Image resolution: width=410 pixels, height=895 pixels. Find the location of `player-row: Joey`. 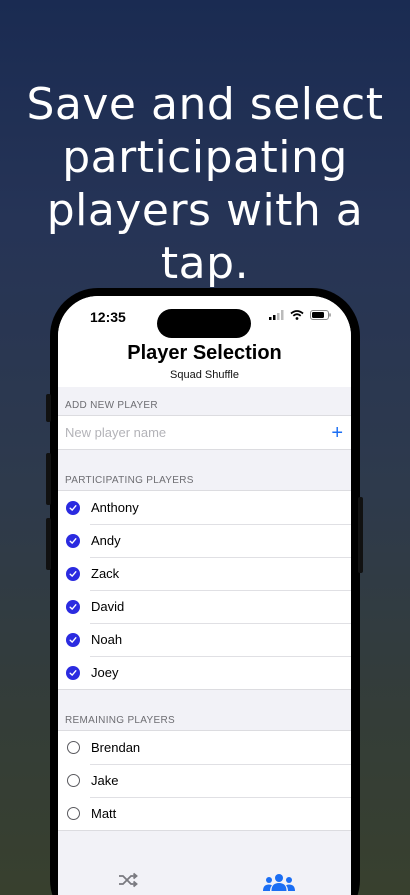

player-row: Joey is located at coordinates (204, 672).